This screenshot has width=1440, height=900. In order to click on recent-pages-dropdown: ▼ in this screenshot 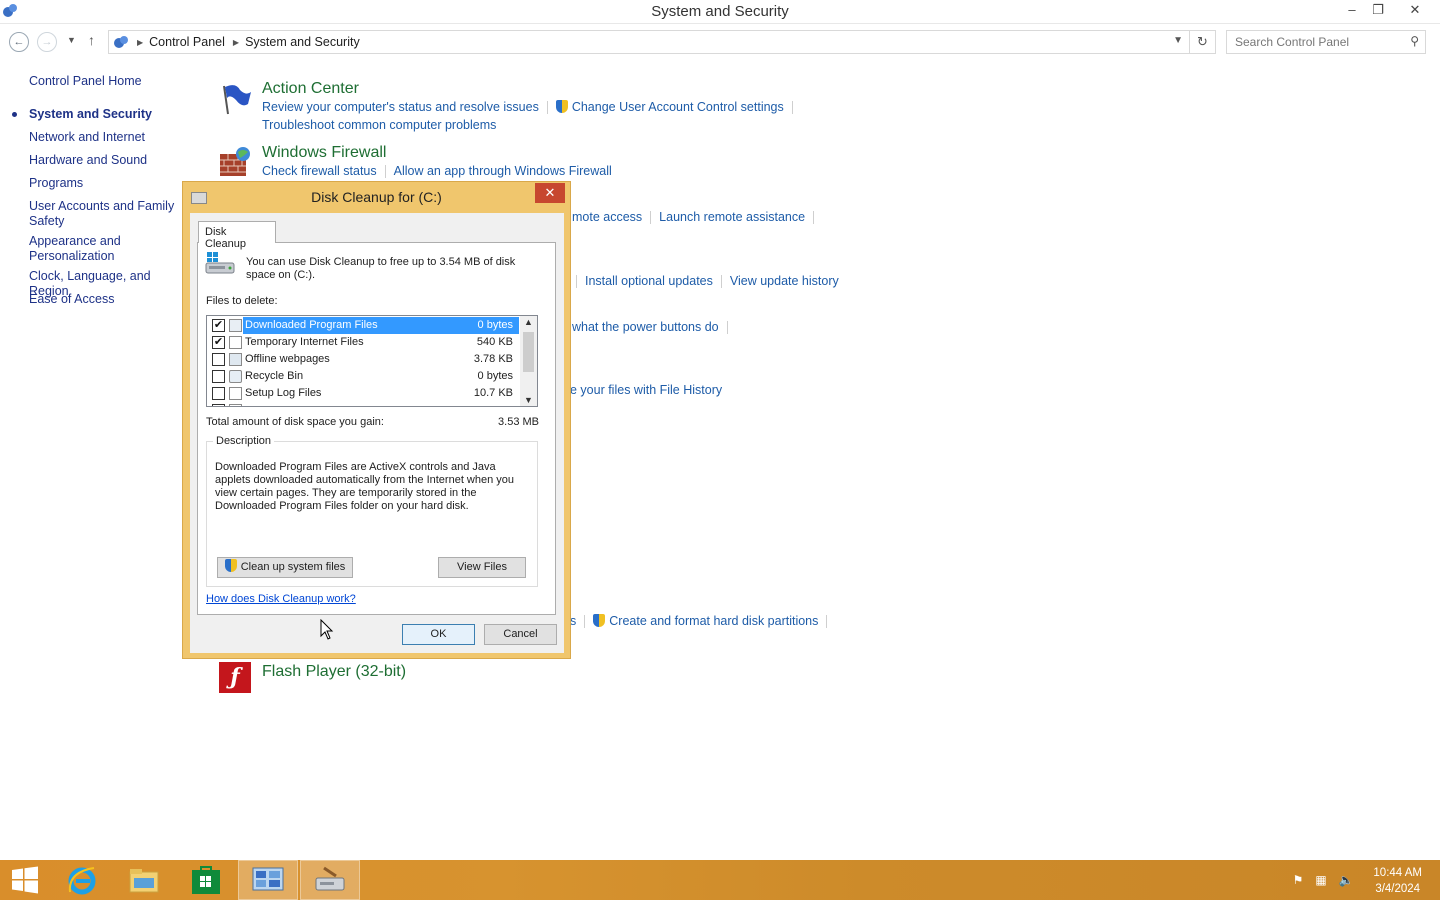, I will do `click(71, 40)`.